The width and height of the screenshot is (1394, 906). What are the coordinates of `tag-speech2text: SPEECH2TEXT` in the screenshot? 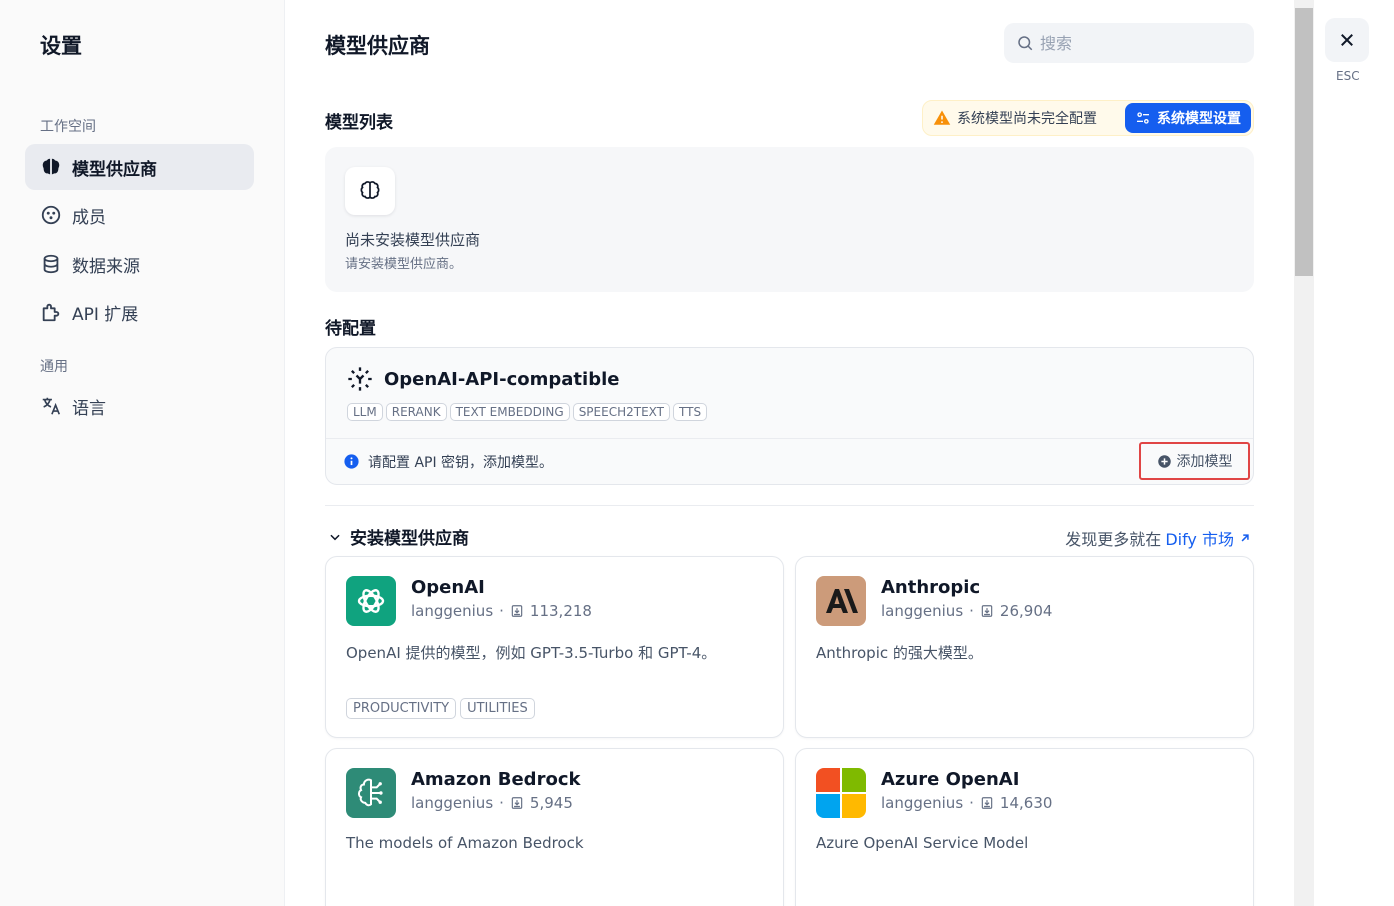 It's located at (621, 412).